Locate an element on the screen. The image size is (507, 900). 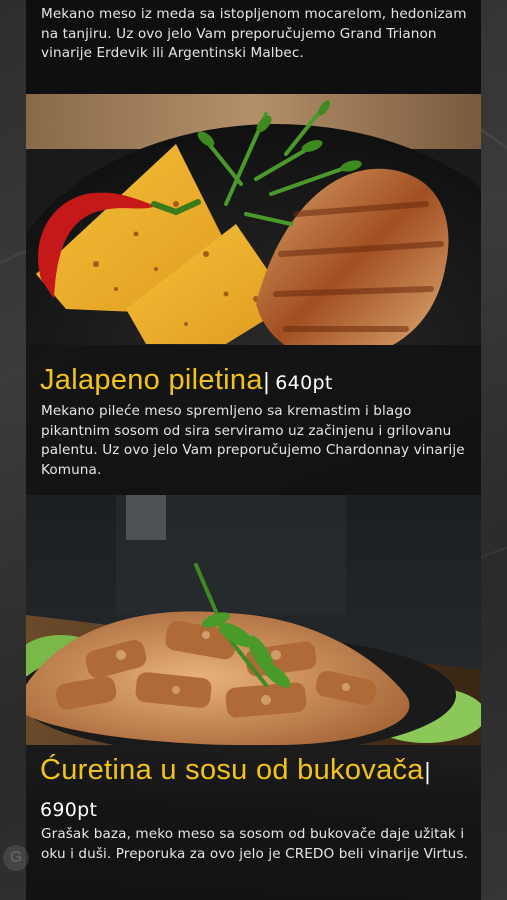
menu-item-title: Jalapeno piletina is located at coordinates (151, 380).